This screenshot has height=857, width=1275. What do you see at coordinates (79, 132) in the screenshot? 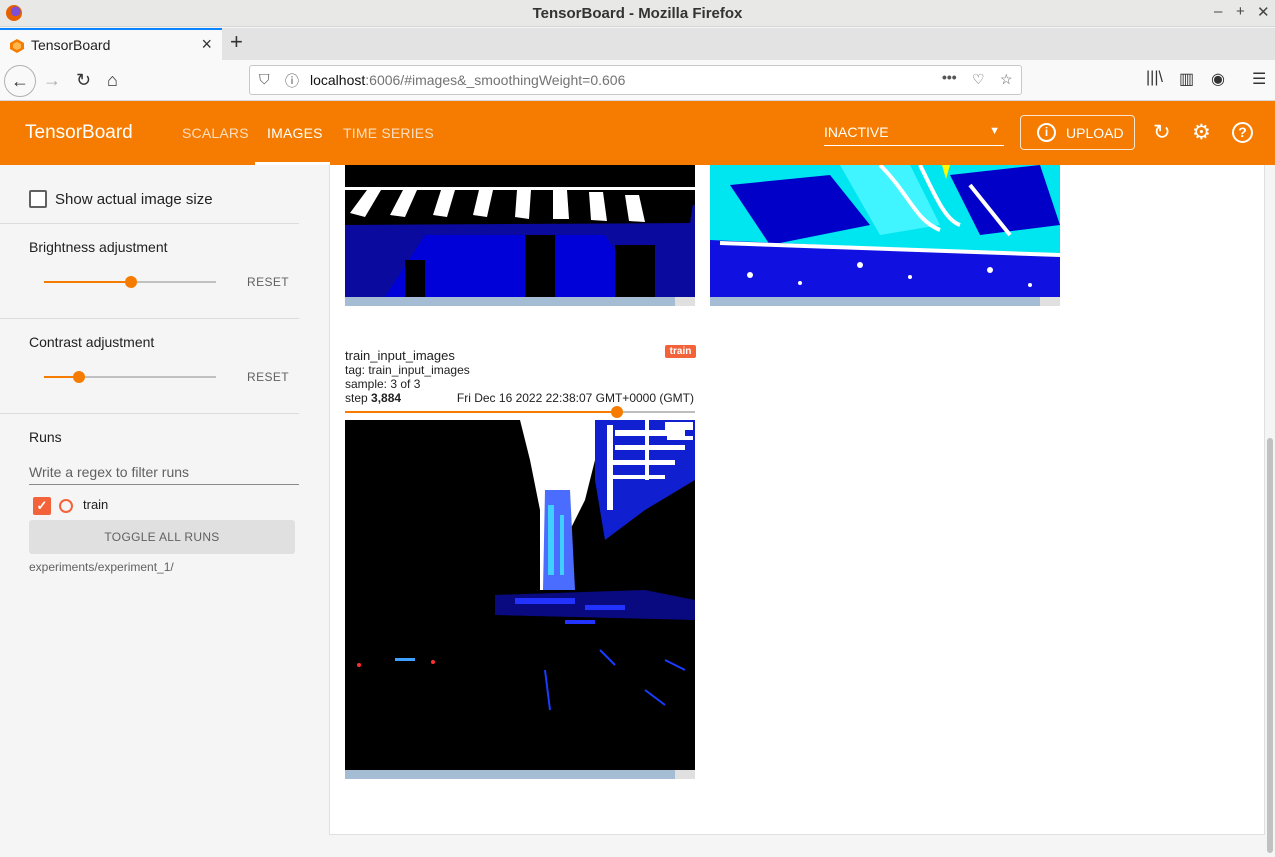
I see `app-title: TensorBoard` at bounding box center [79, 132].